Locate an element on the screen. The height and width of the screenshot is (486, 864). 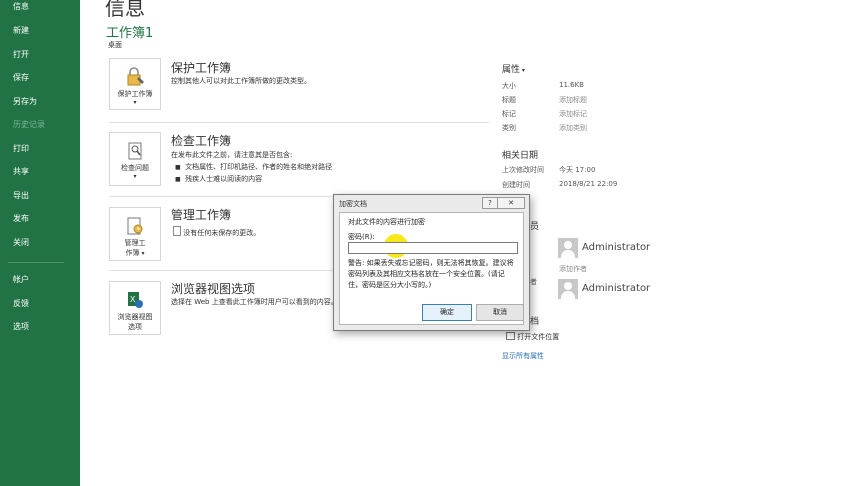
properties-header: 属性 ▾ is located at coordinates (513, 68).